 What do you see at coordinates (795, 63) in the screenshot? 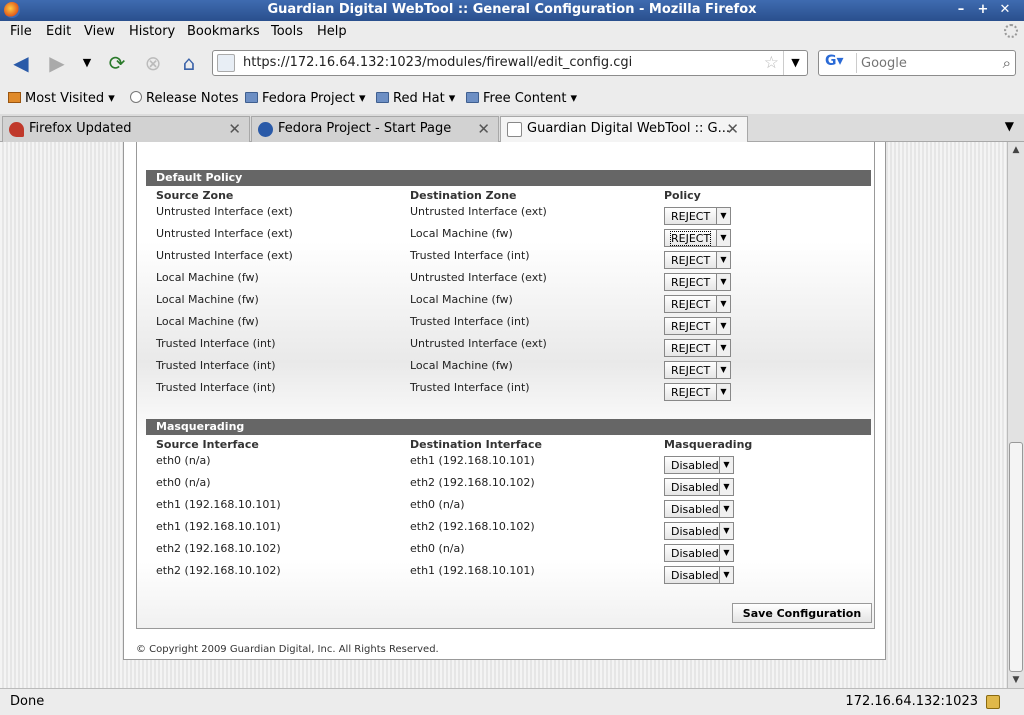
I see `url-dropdown-icon: ▼` at bounding box center [795, 63].